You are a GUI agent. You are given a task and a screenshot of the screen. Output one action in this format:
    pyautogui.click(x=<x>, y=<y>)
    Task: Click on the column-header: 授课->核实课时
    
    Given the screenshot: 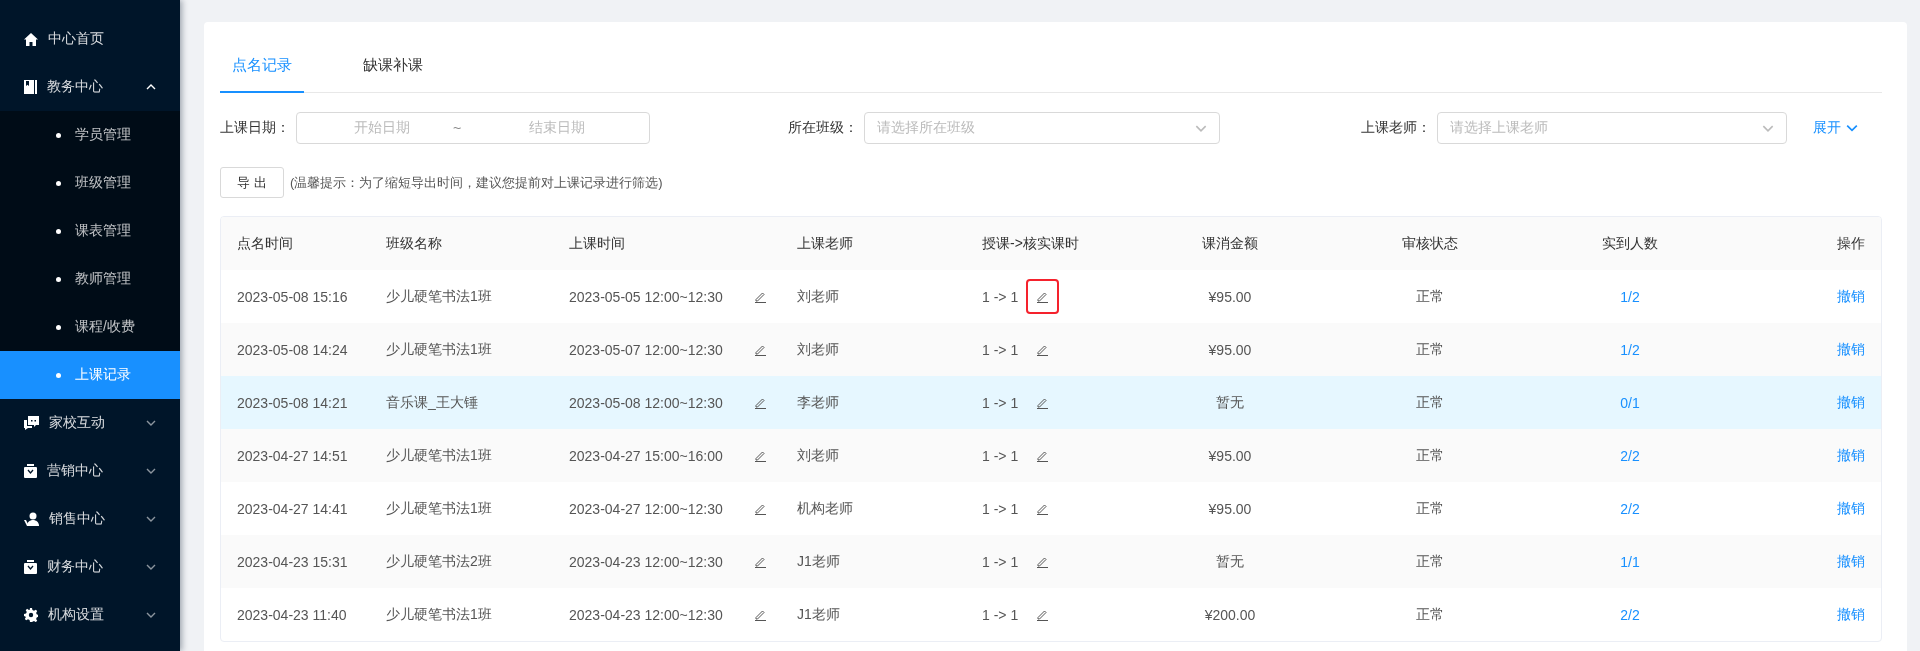 What is the action you would take?
    pyautogui.click(x=1030, y=243)
    